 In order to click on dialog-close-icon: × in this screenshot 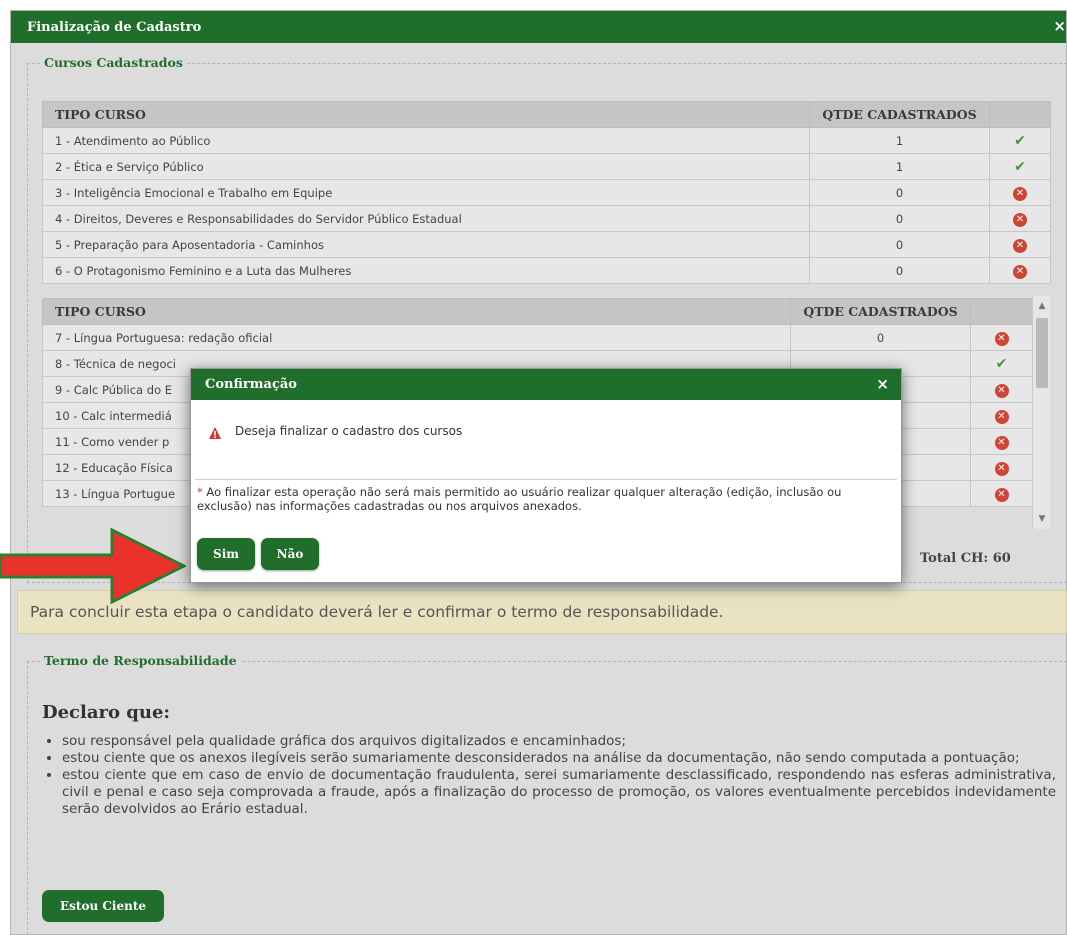, I will do `click(882, 384)`.